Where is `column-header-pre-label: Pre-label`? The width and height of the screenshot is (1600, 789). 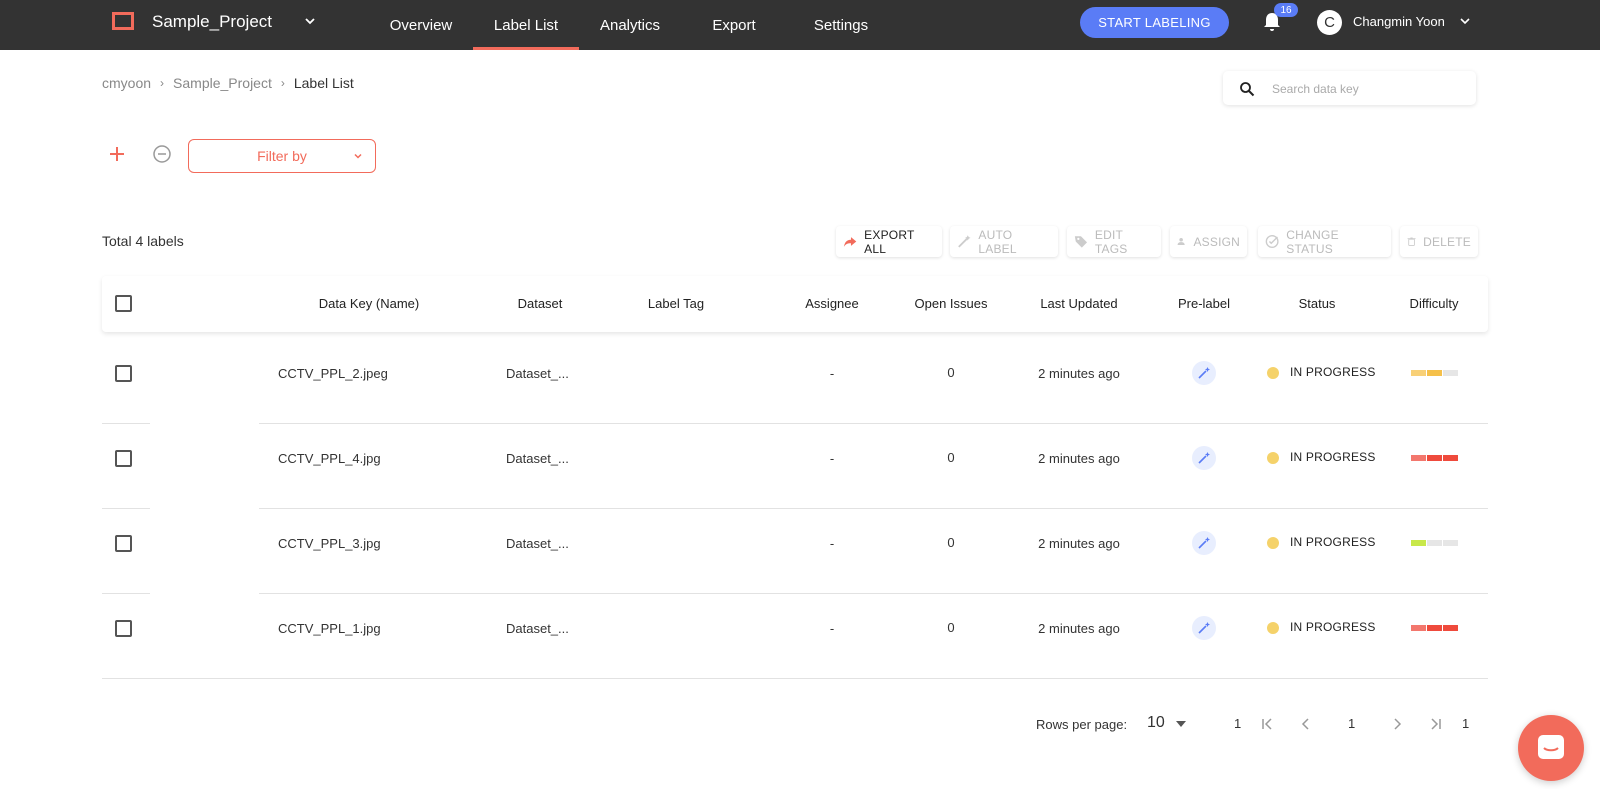 column-header-pre-label: Pre-label is located at coordinates (1204, 303).